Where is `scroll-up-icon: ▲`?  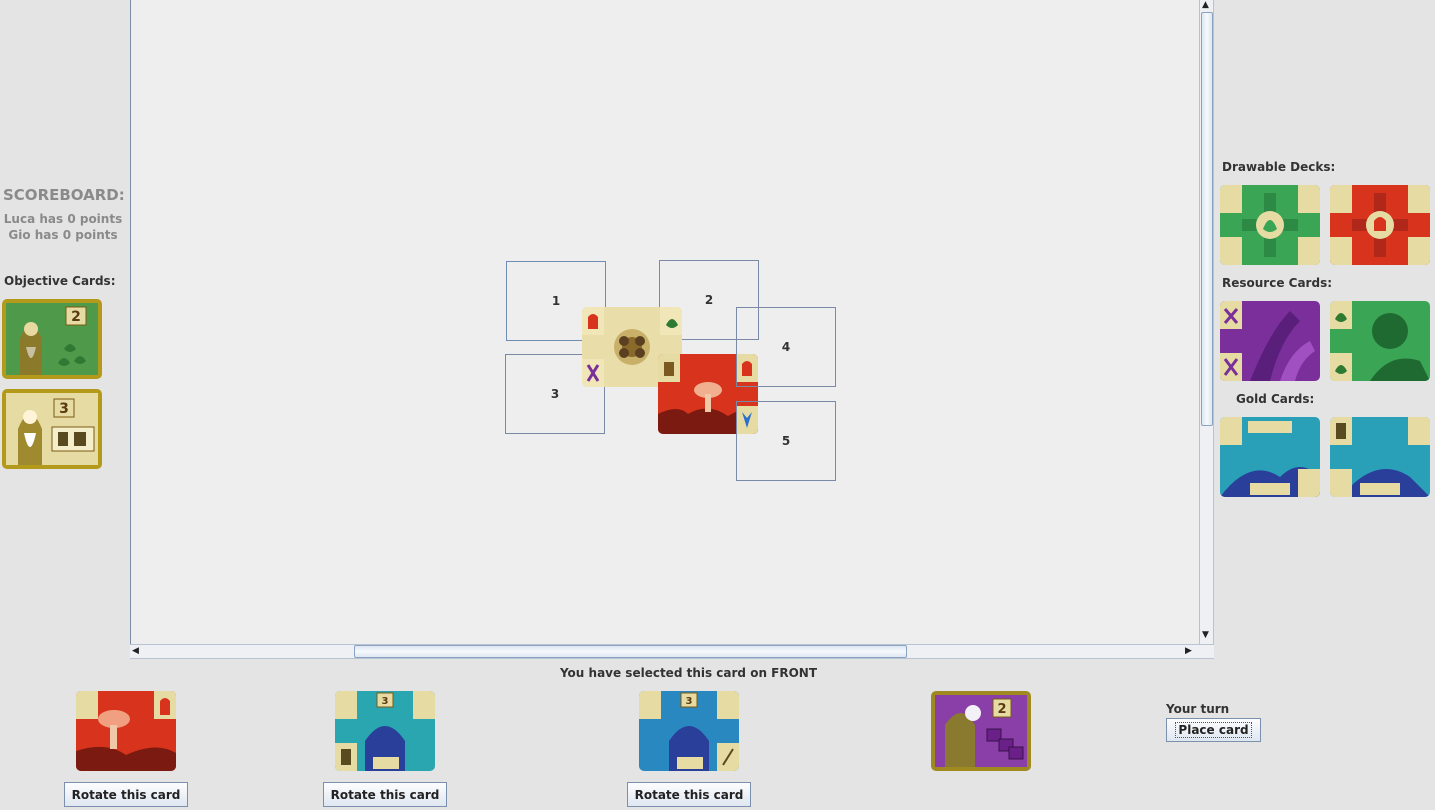
scroll-up-icon: ▲ is located at coordinates (1205, 5).